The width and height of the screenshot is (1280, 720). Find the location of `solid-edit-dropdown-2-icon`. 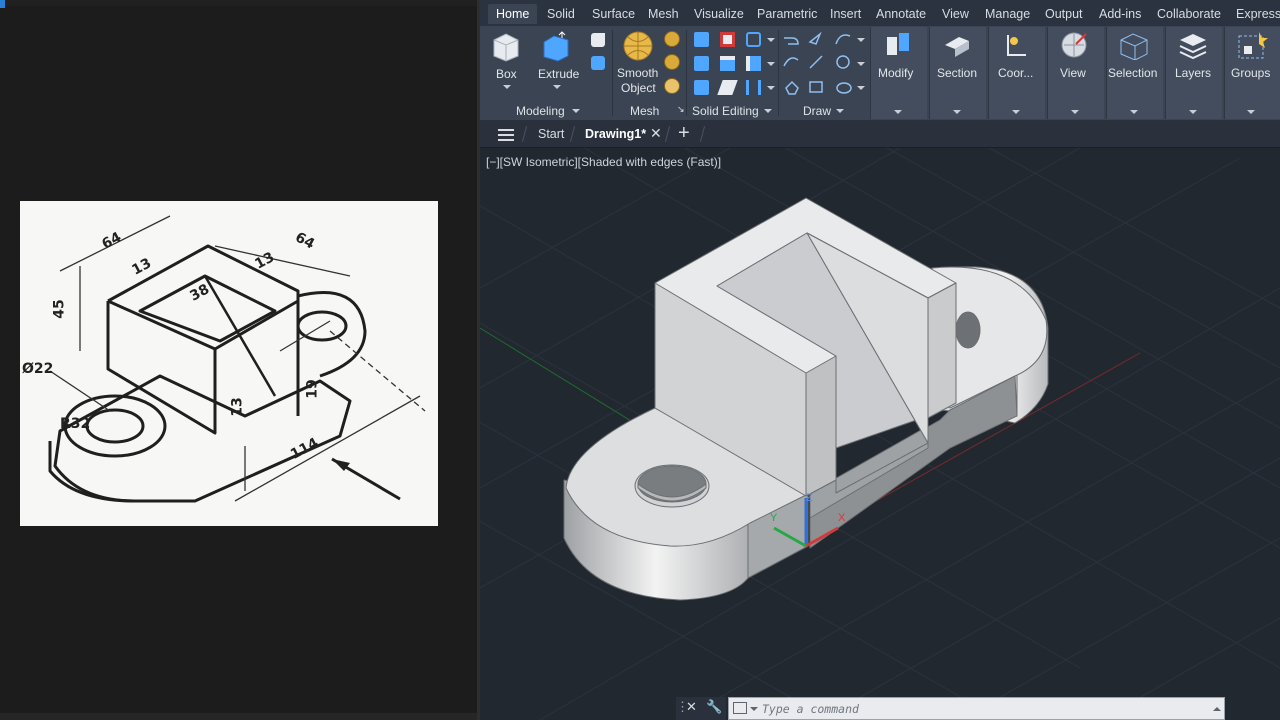

solid-edit-dropdown-2-icon is located at coordinates (771, 64).